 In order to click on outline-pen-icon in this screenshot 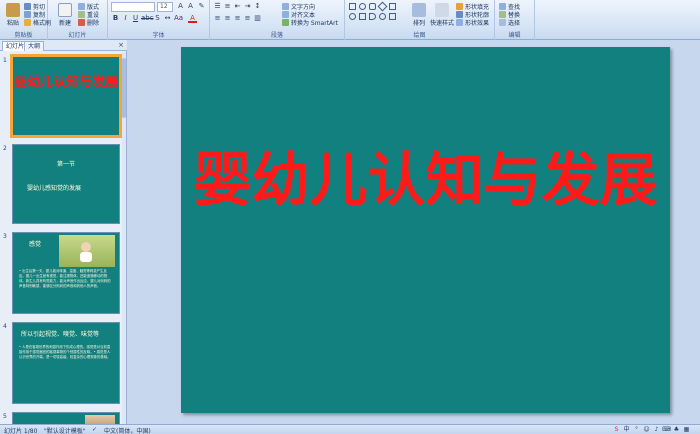, I will do `click(459, 14)`.